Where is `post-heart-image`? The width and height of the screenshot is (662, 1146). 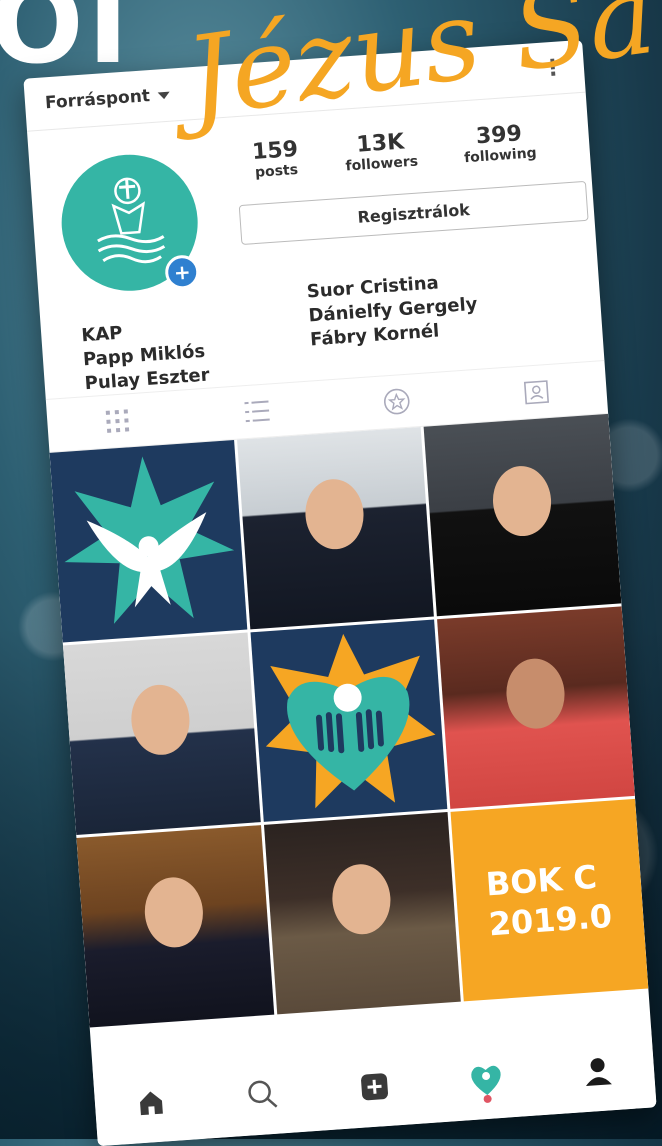
post-heart-image is located at coordinates (348, 720).